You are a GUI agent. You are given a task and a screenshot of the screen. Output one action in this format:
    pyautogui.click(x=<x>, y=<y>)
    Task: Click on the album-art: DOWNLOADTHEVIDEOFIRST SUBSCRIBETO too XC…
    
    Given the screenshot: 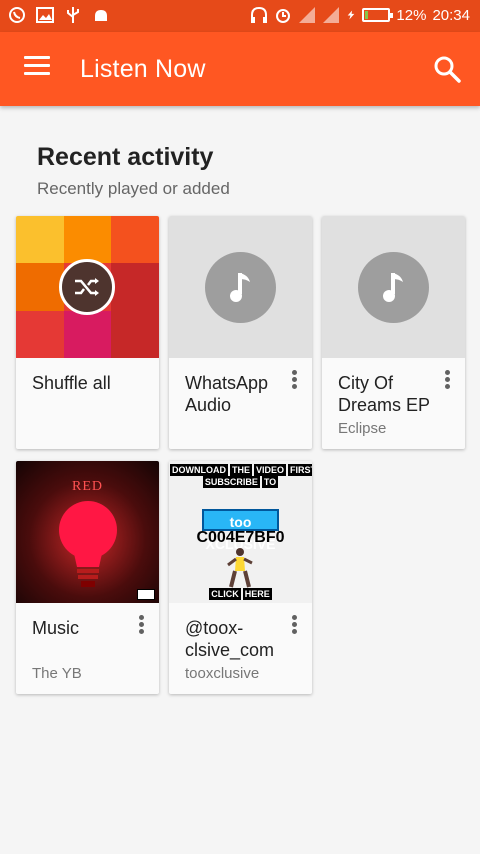 What is the action you would take?
    pyautogui.click(x=240, y=532)
    